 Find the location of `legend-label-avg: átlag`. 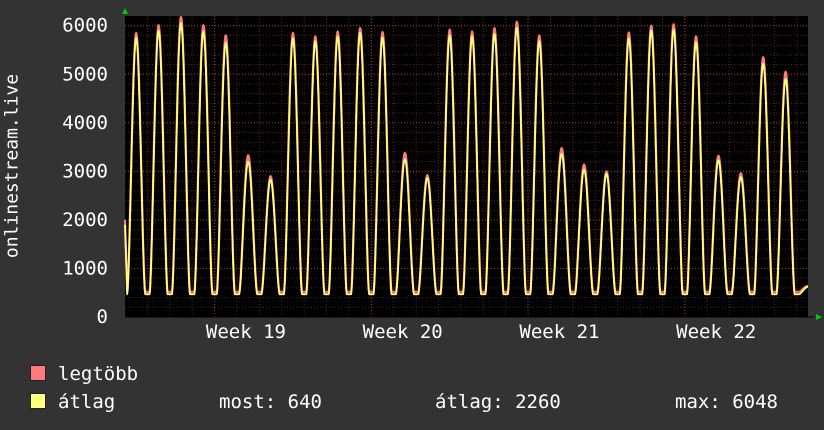

legend-label-avg: átlag is located at coordinates (87, 402).